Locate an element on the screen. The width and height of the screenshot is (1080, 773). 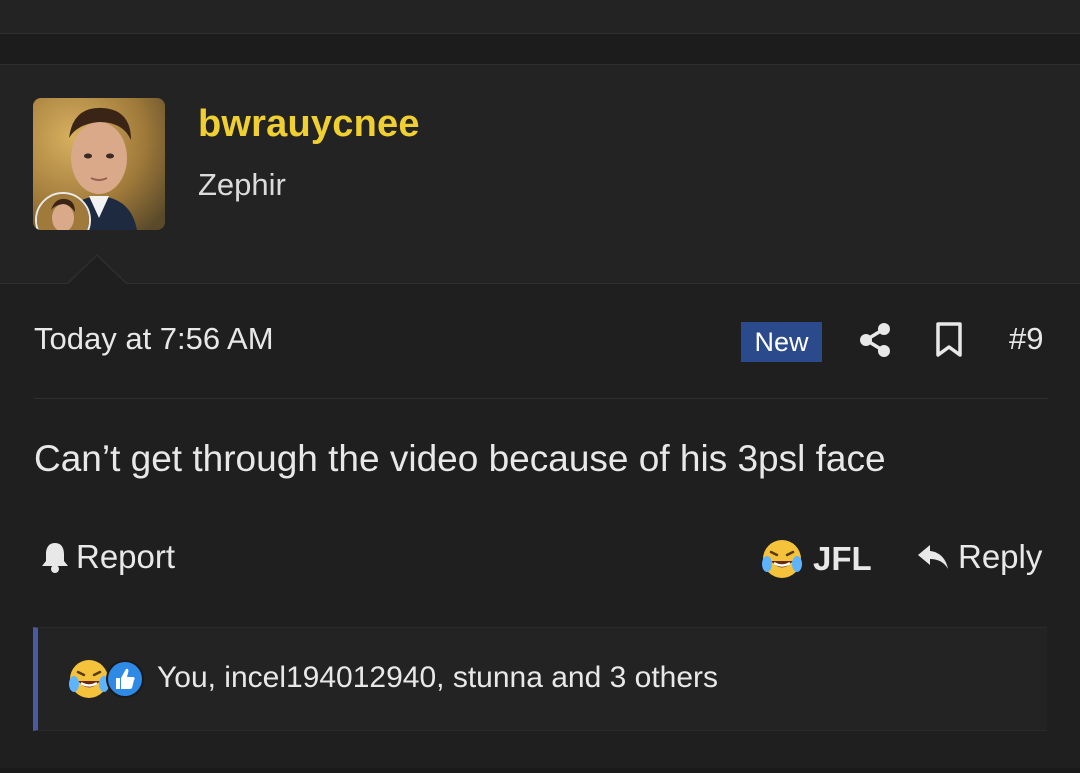
section-gap is located at coordinates (540, 49).